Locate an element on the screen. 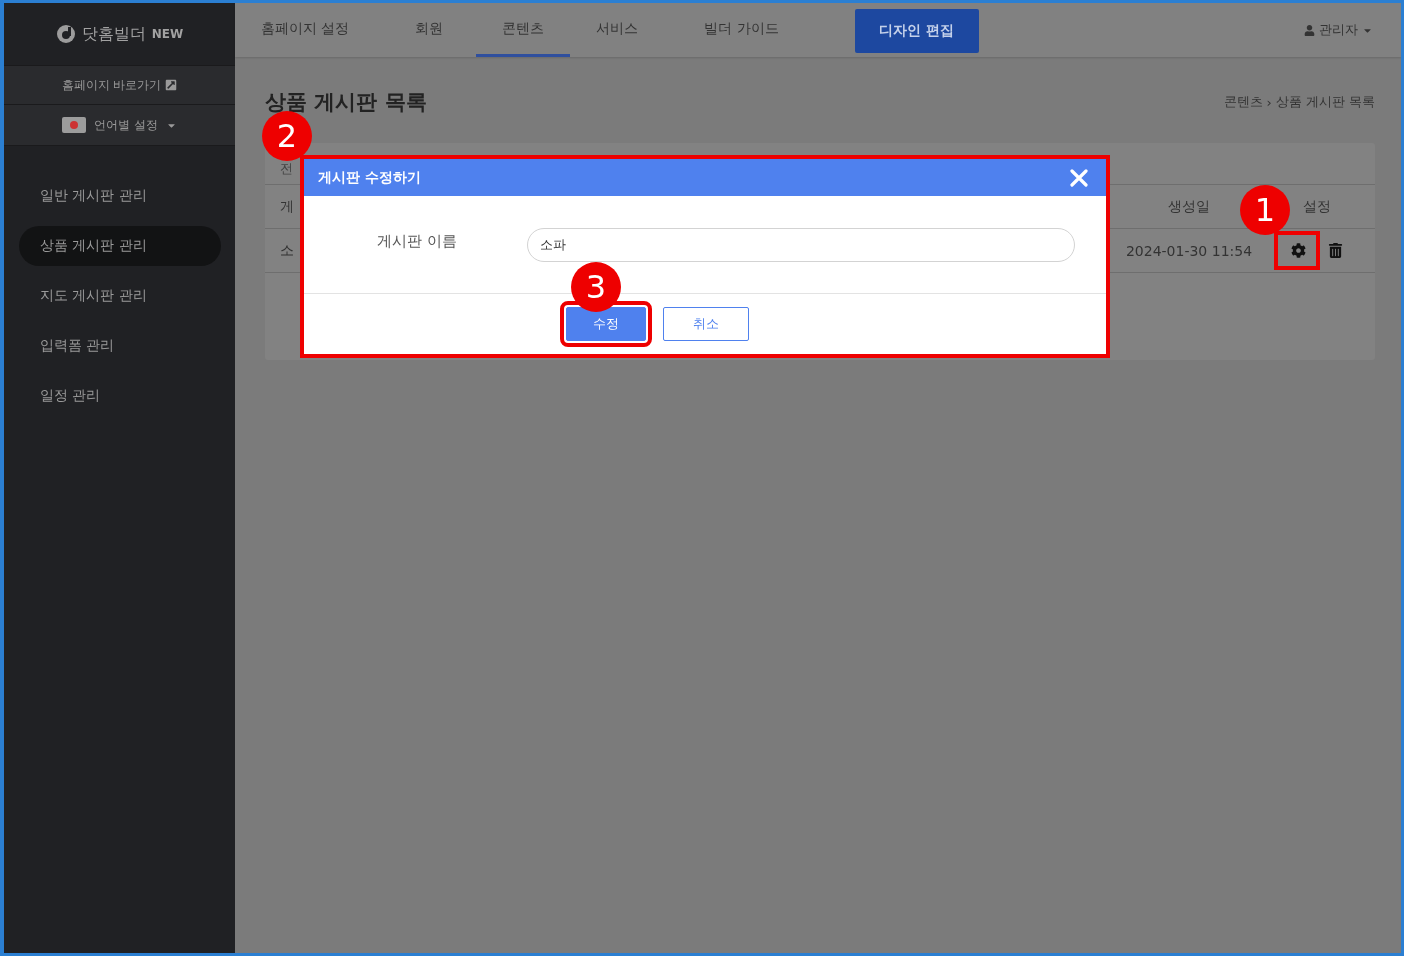  nav-tab: 서비스 is located at coordinates (617, 30).